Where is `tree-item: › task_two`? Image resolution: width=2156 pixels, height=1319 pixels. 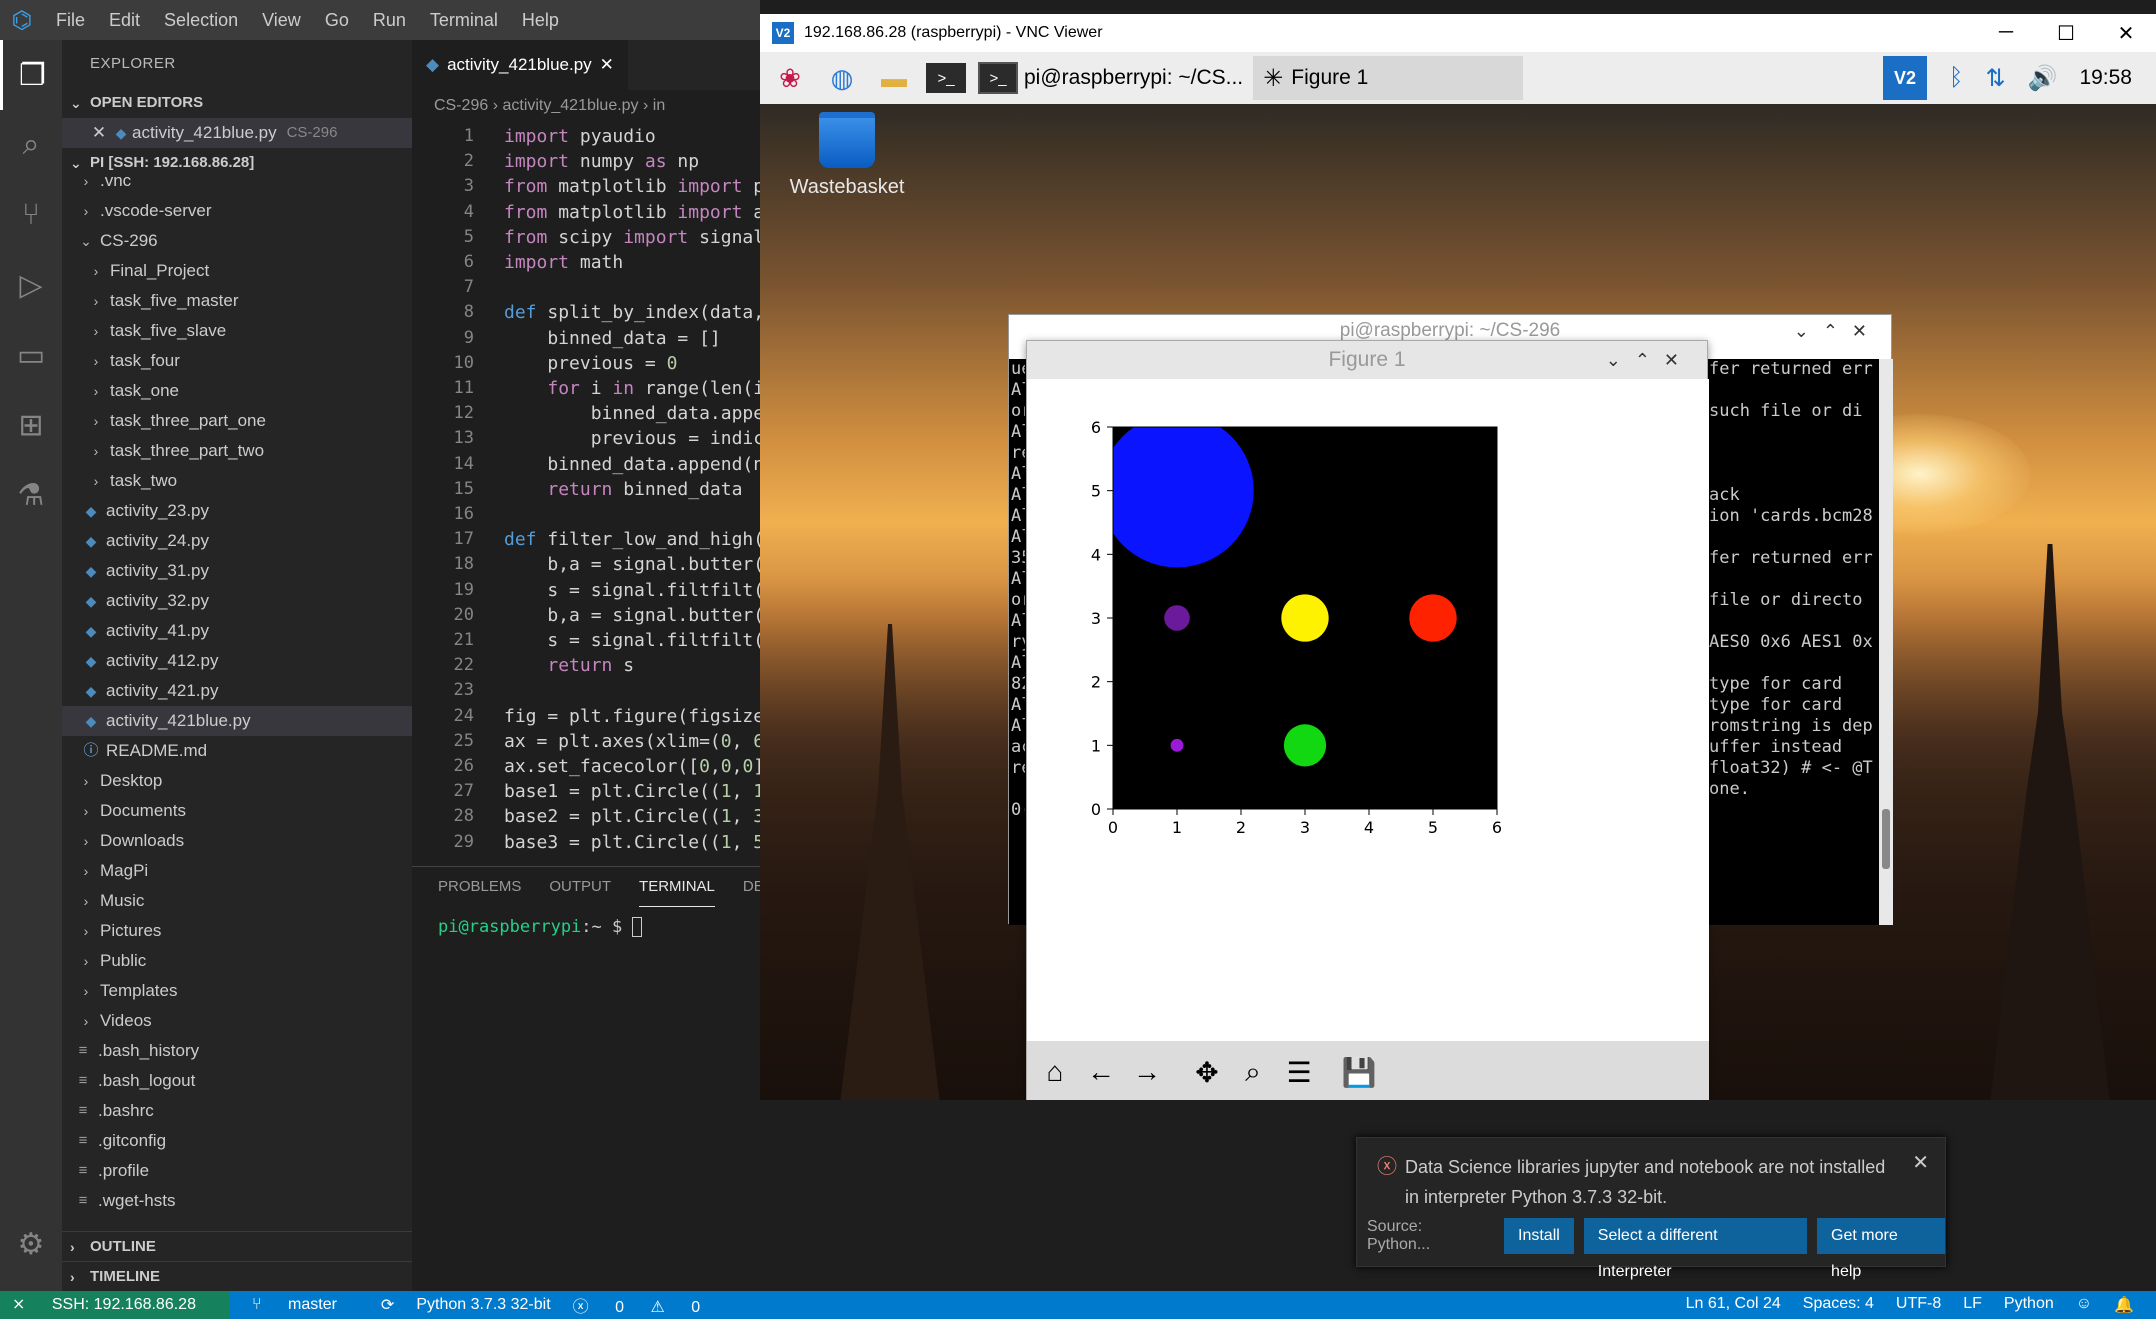
tree-item: › task_two is located at coordinates (237, 481).